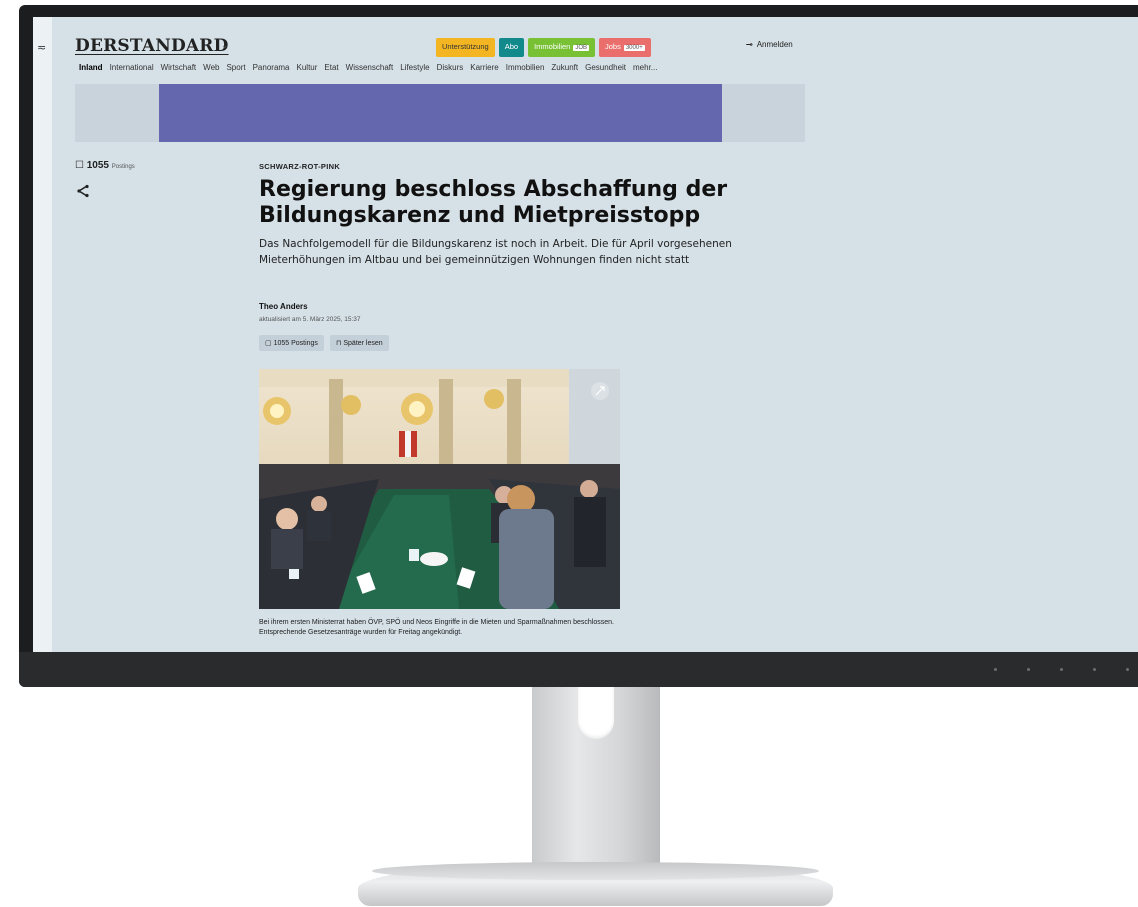  Describe the element at coordinates (225, 46) in the screenshot. I see `chevron-down-icon: ⌄` at that location.